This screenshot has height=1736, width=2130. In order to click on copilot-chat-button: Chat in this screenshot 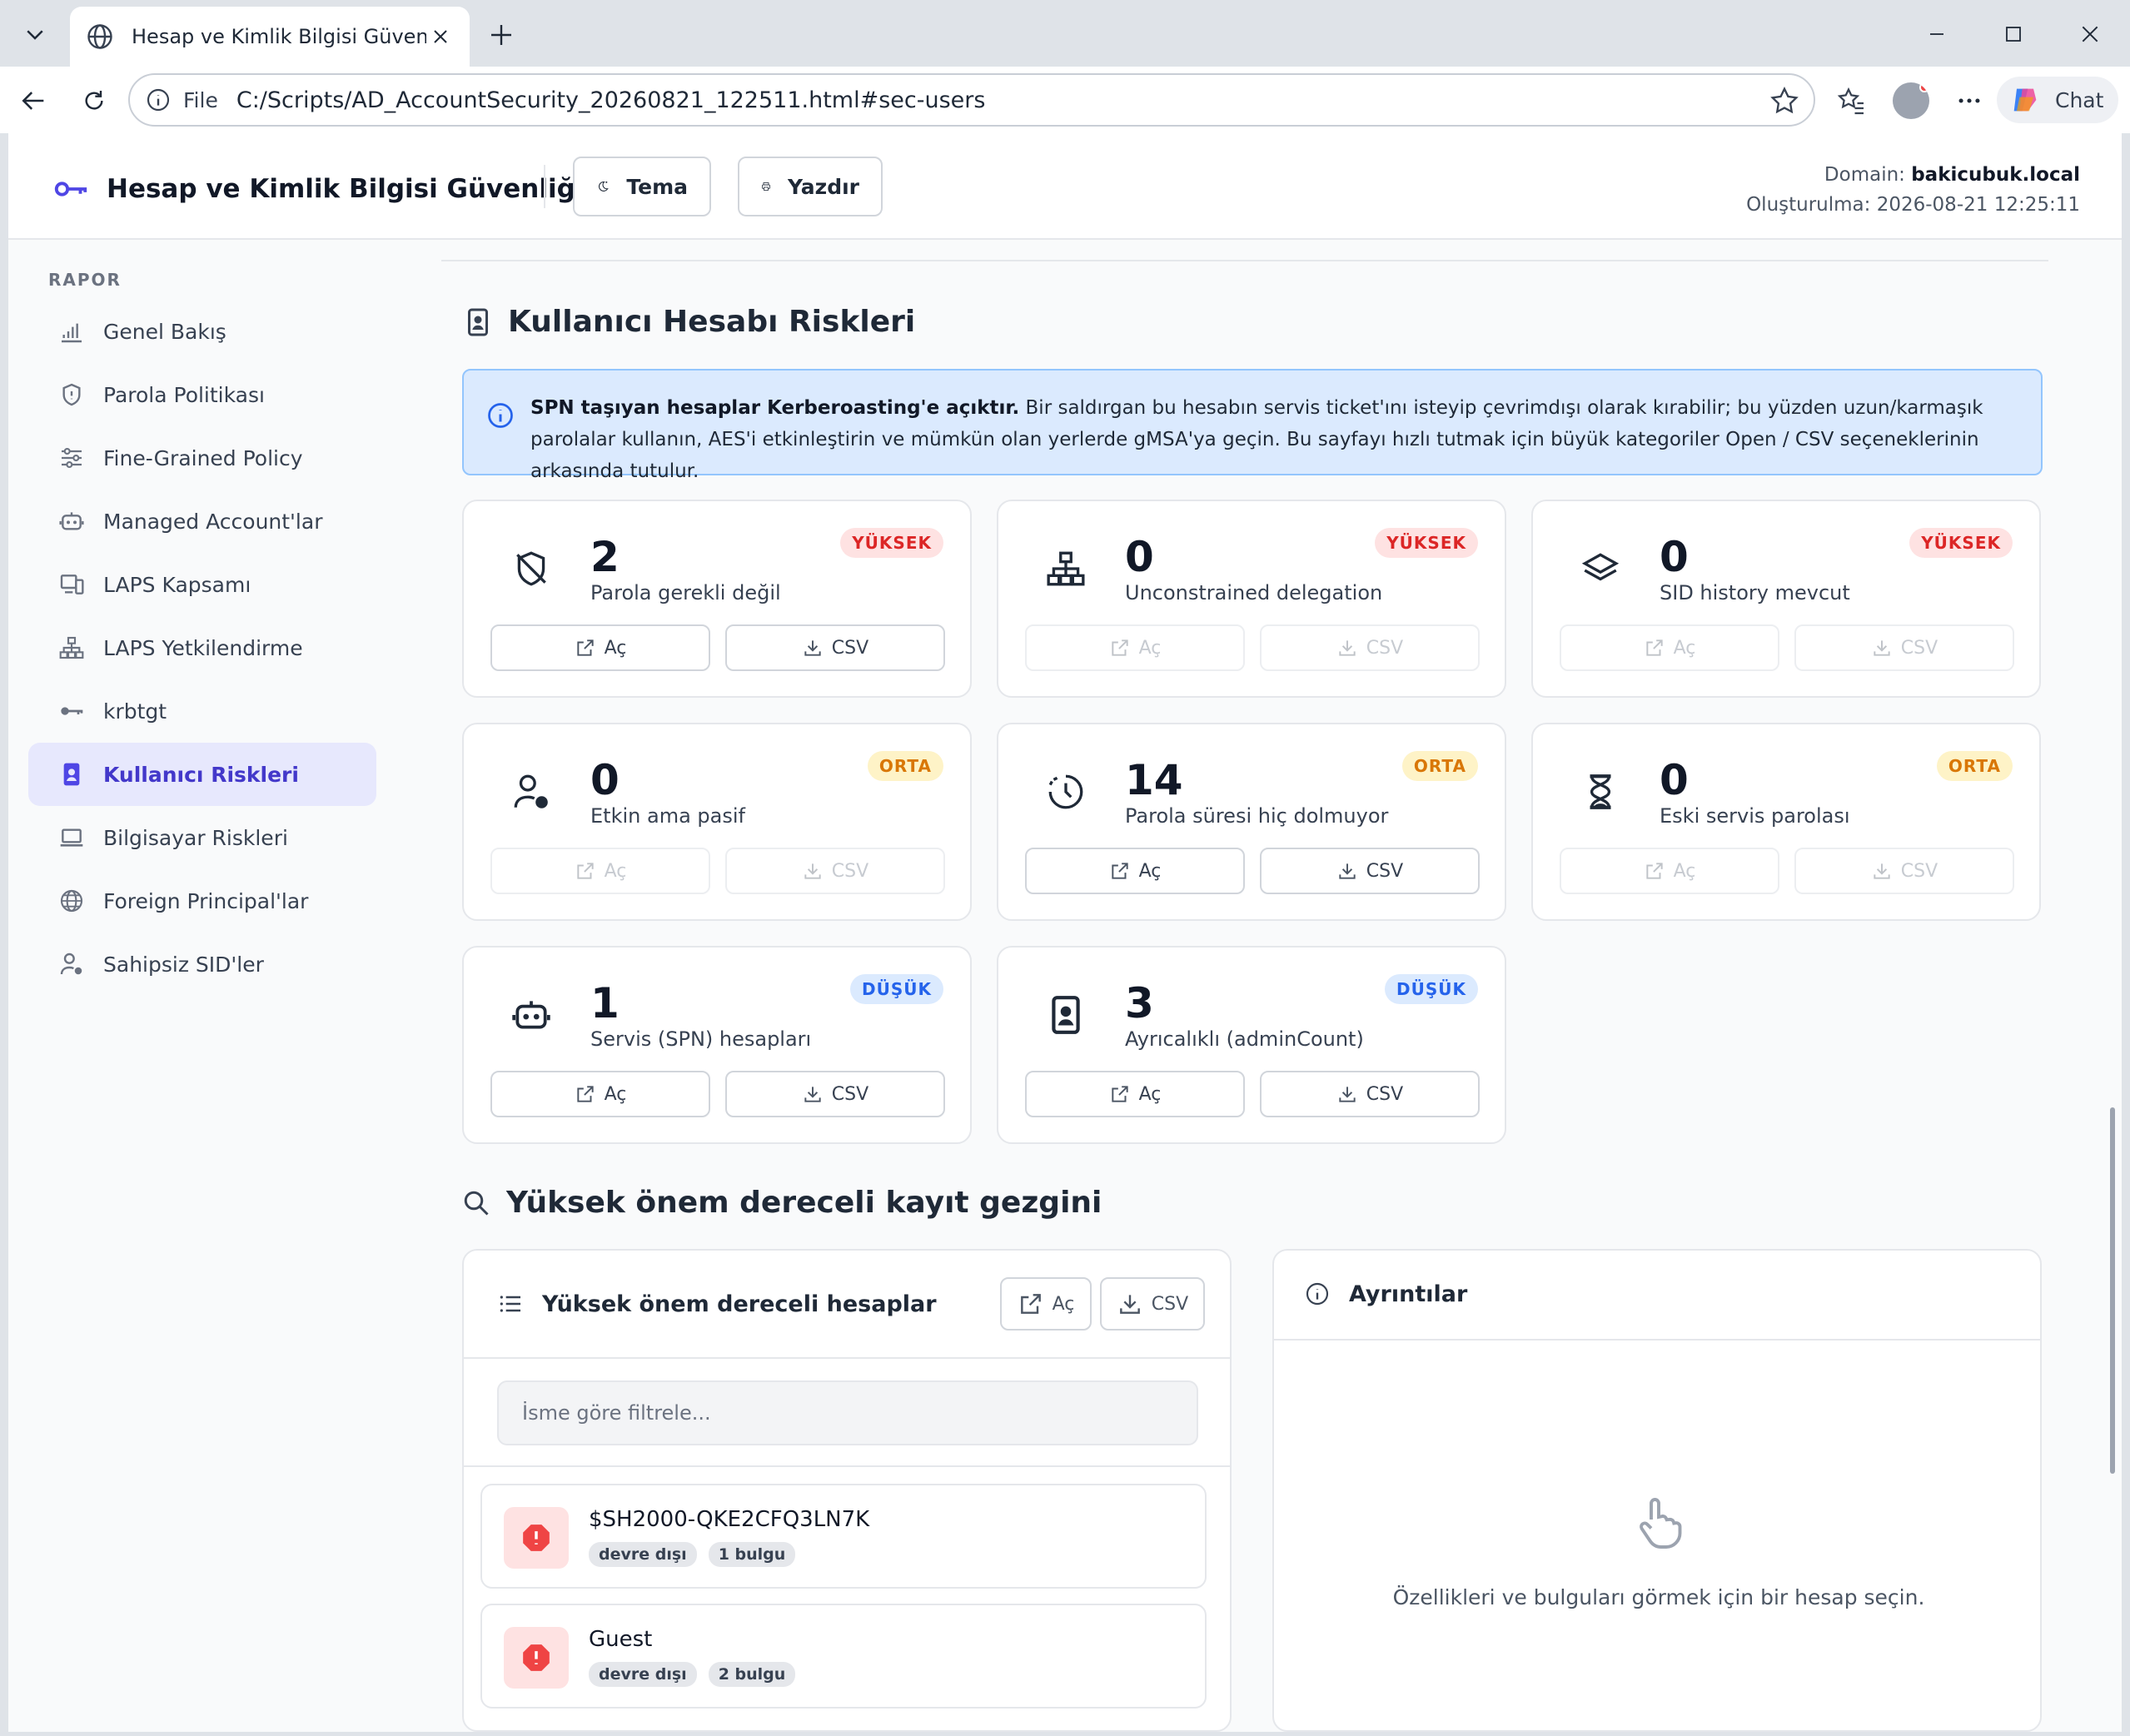, I will do `click(2057, 100)`.